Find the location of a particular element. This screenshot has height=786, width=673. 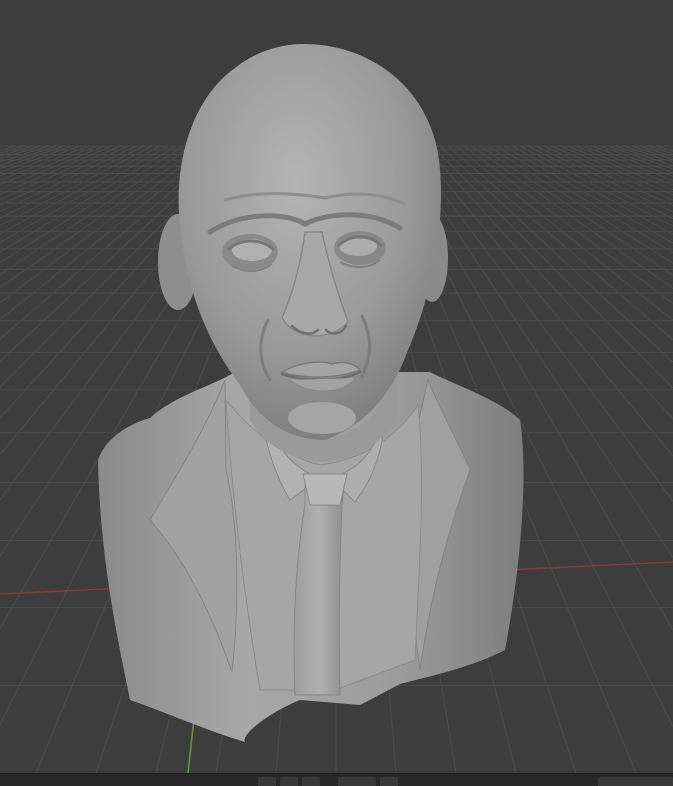

chin is located at coordinates (322, 418).